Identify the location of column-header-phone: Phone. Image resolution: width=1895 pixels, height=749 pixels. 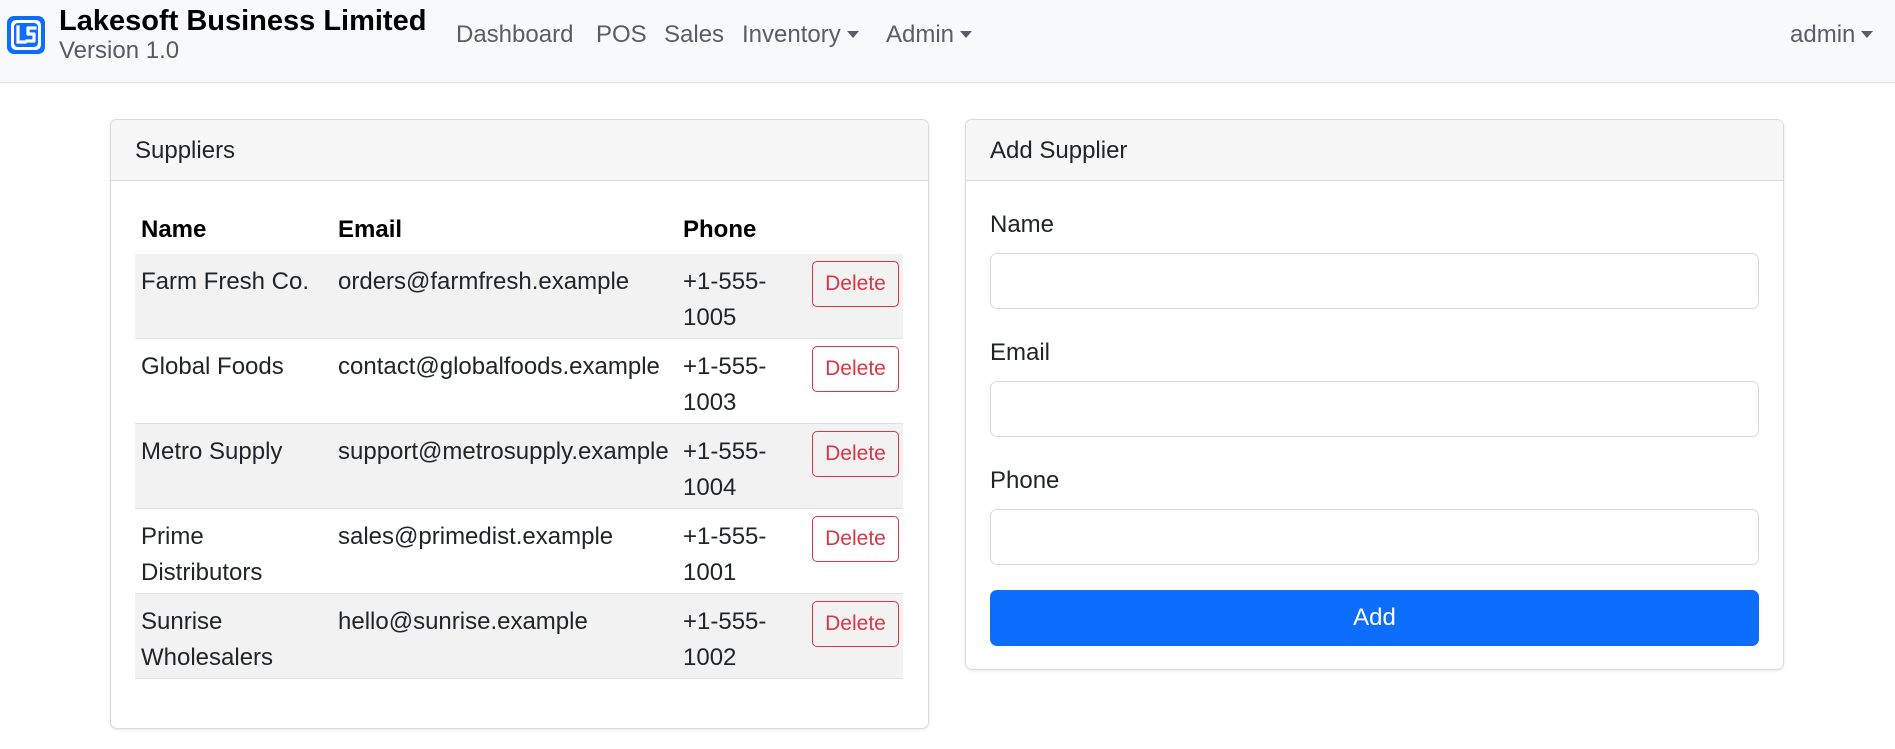
(720, 229).